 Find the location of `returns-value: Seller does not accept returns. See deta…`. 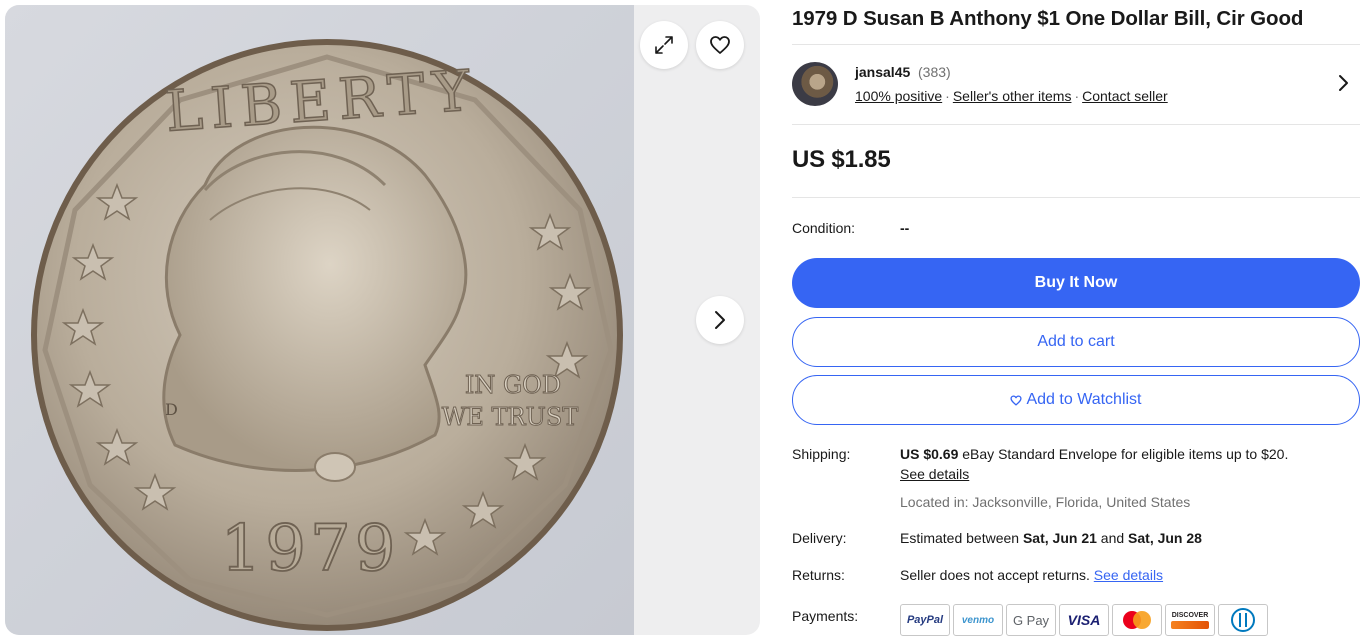

returns-value: Seller does not accept returns. See deta… is located at coordinates (1031, 575).